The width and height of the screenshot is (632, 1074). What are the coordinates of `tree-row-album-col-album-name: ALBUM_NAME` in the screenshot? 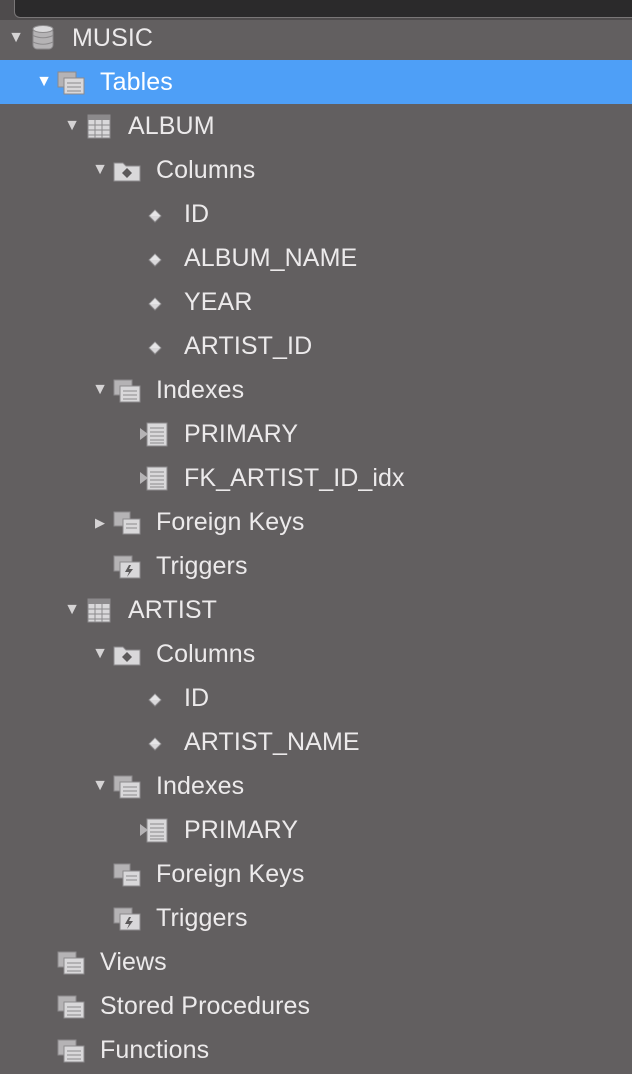 It's located at (316, 258).